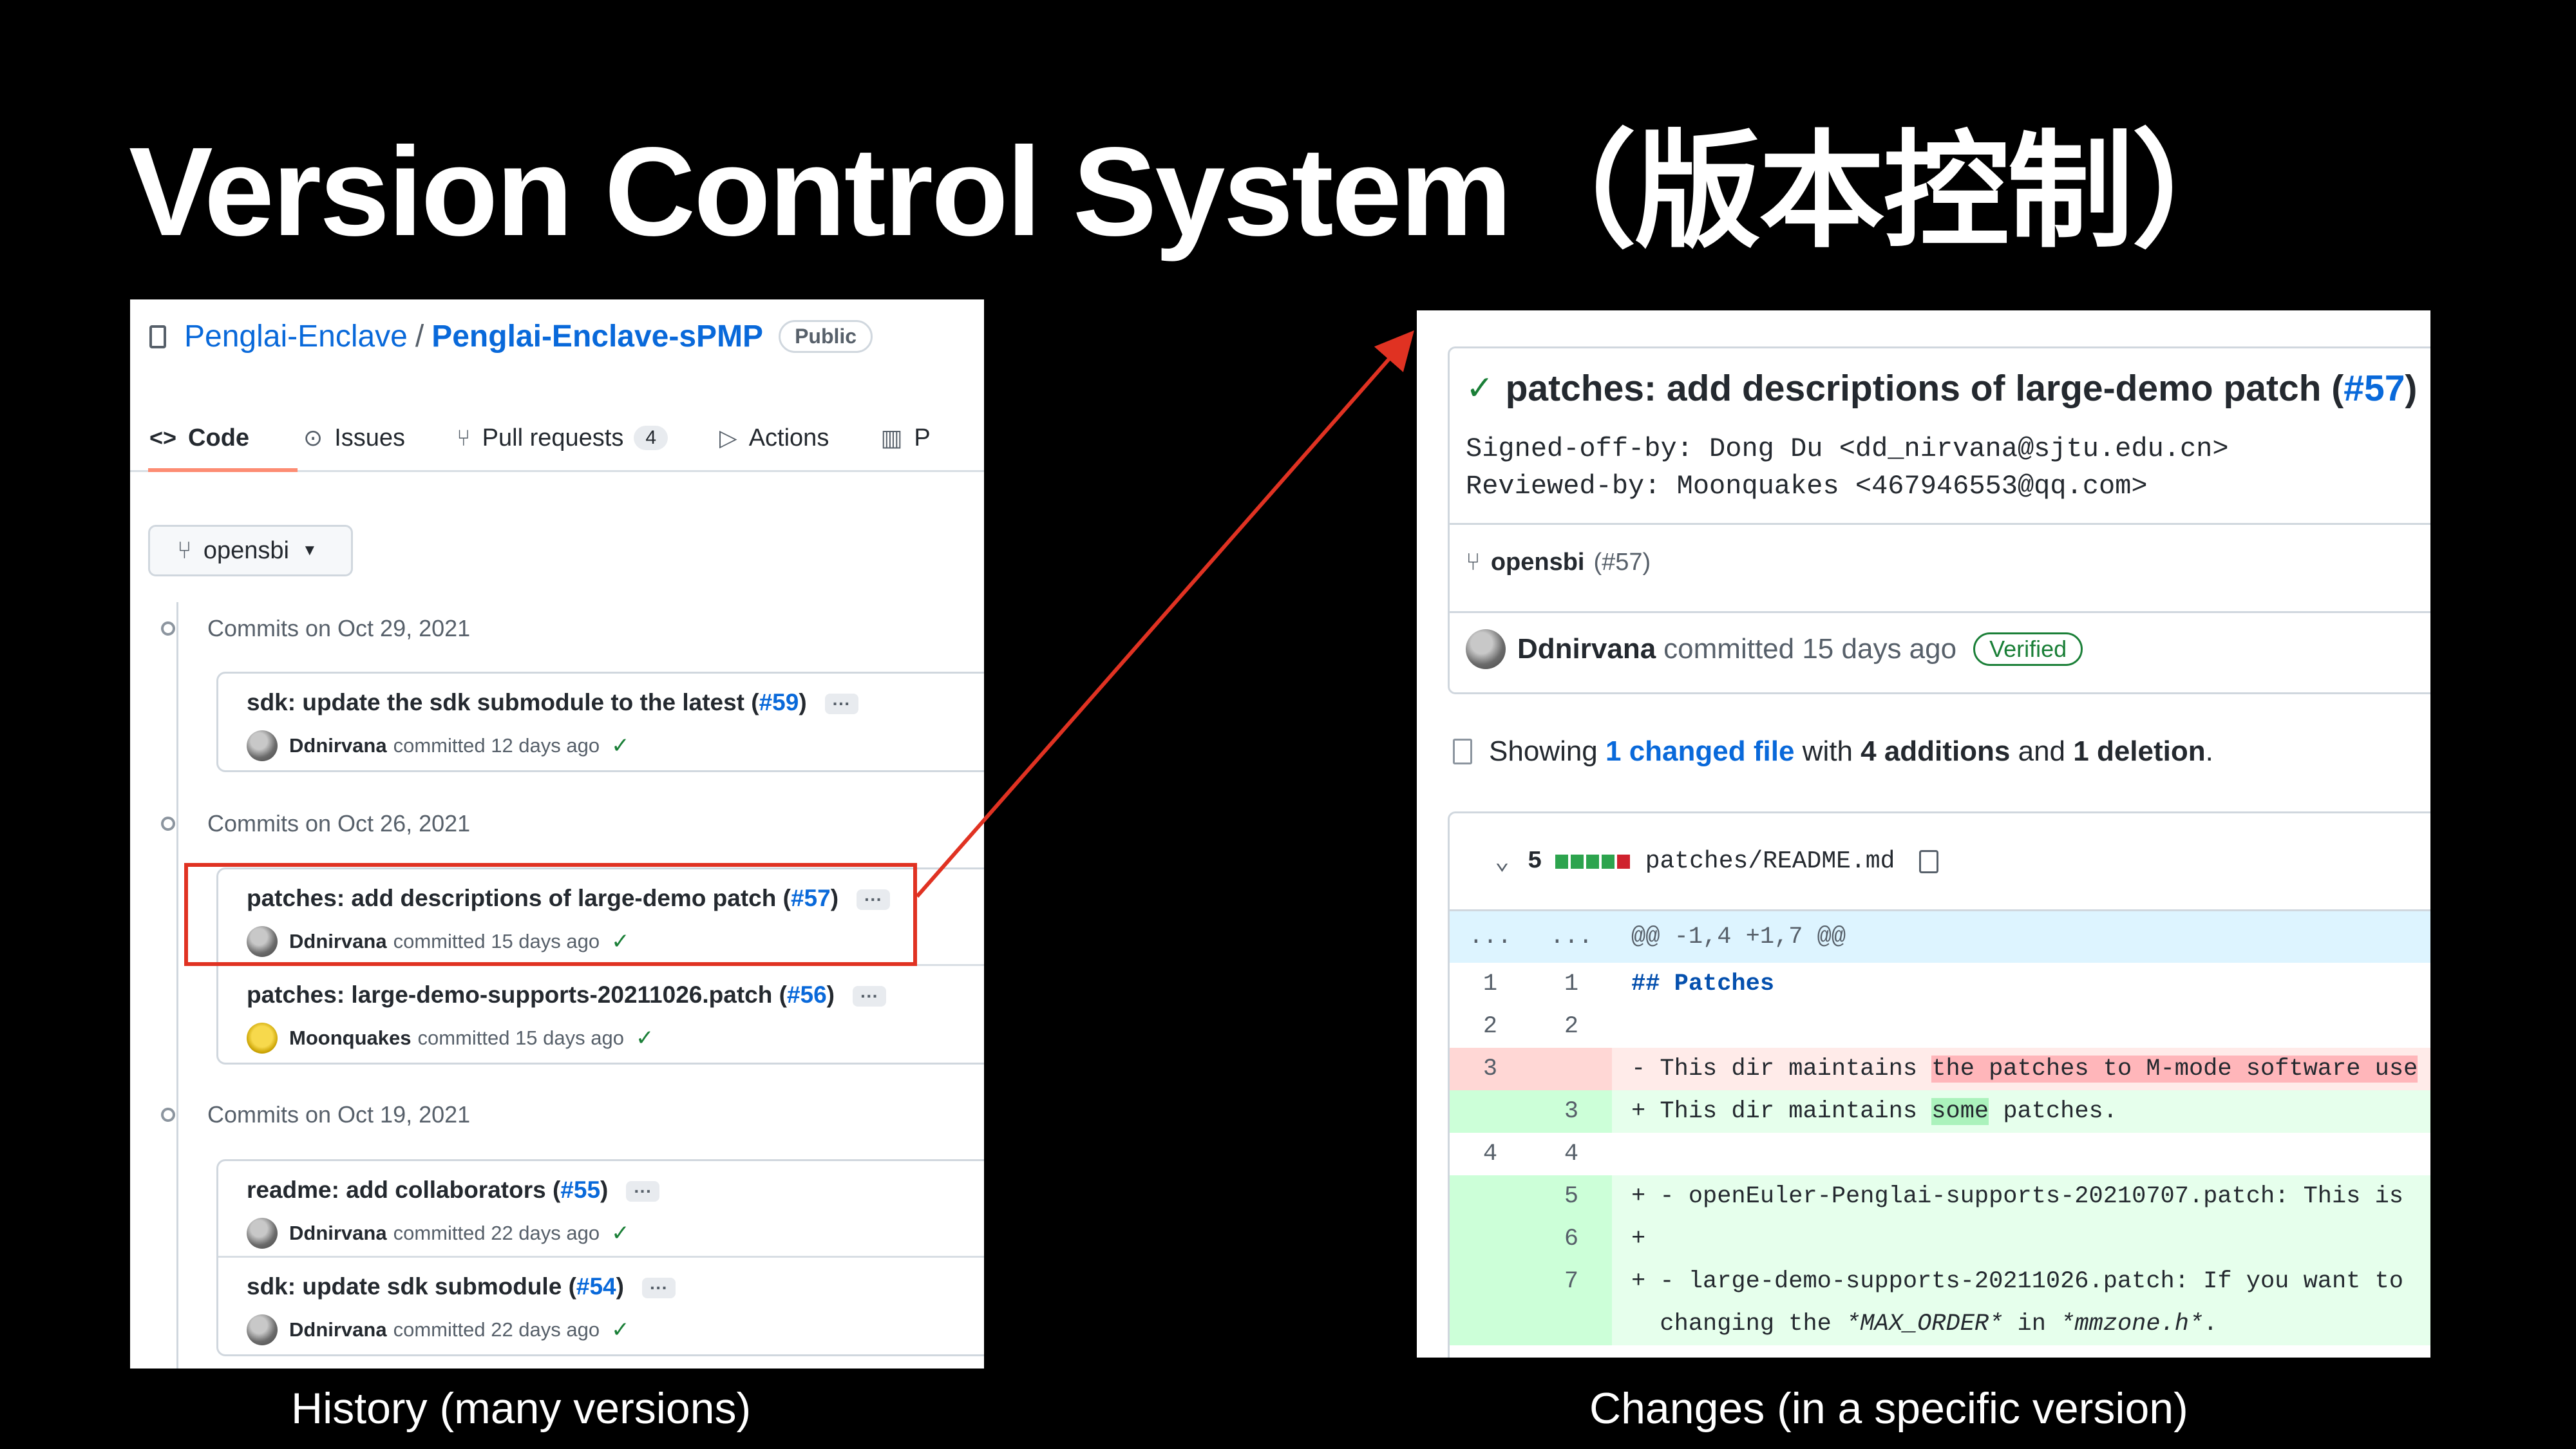  What do you see at coordinates (2210, 1324) in the screenshot?
I see `code-segment: .` at bounding box center [2210, 1324].